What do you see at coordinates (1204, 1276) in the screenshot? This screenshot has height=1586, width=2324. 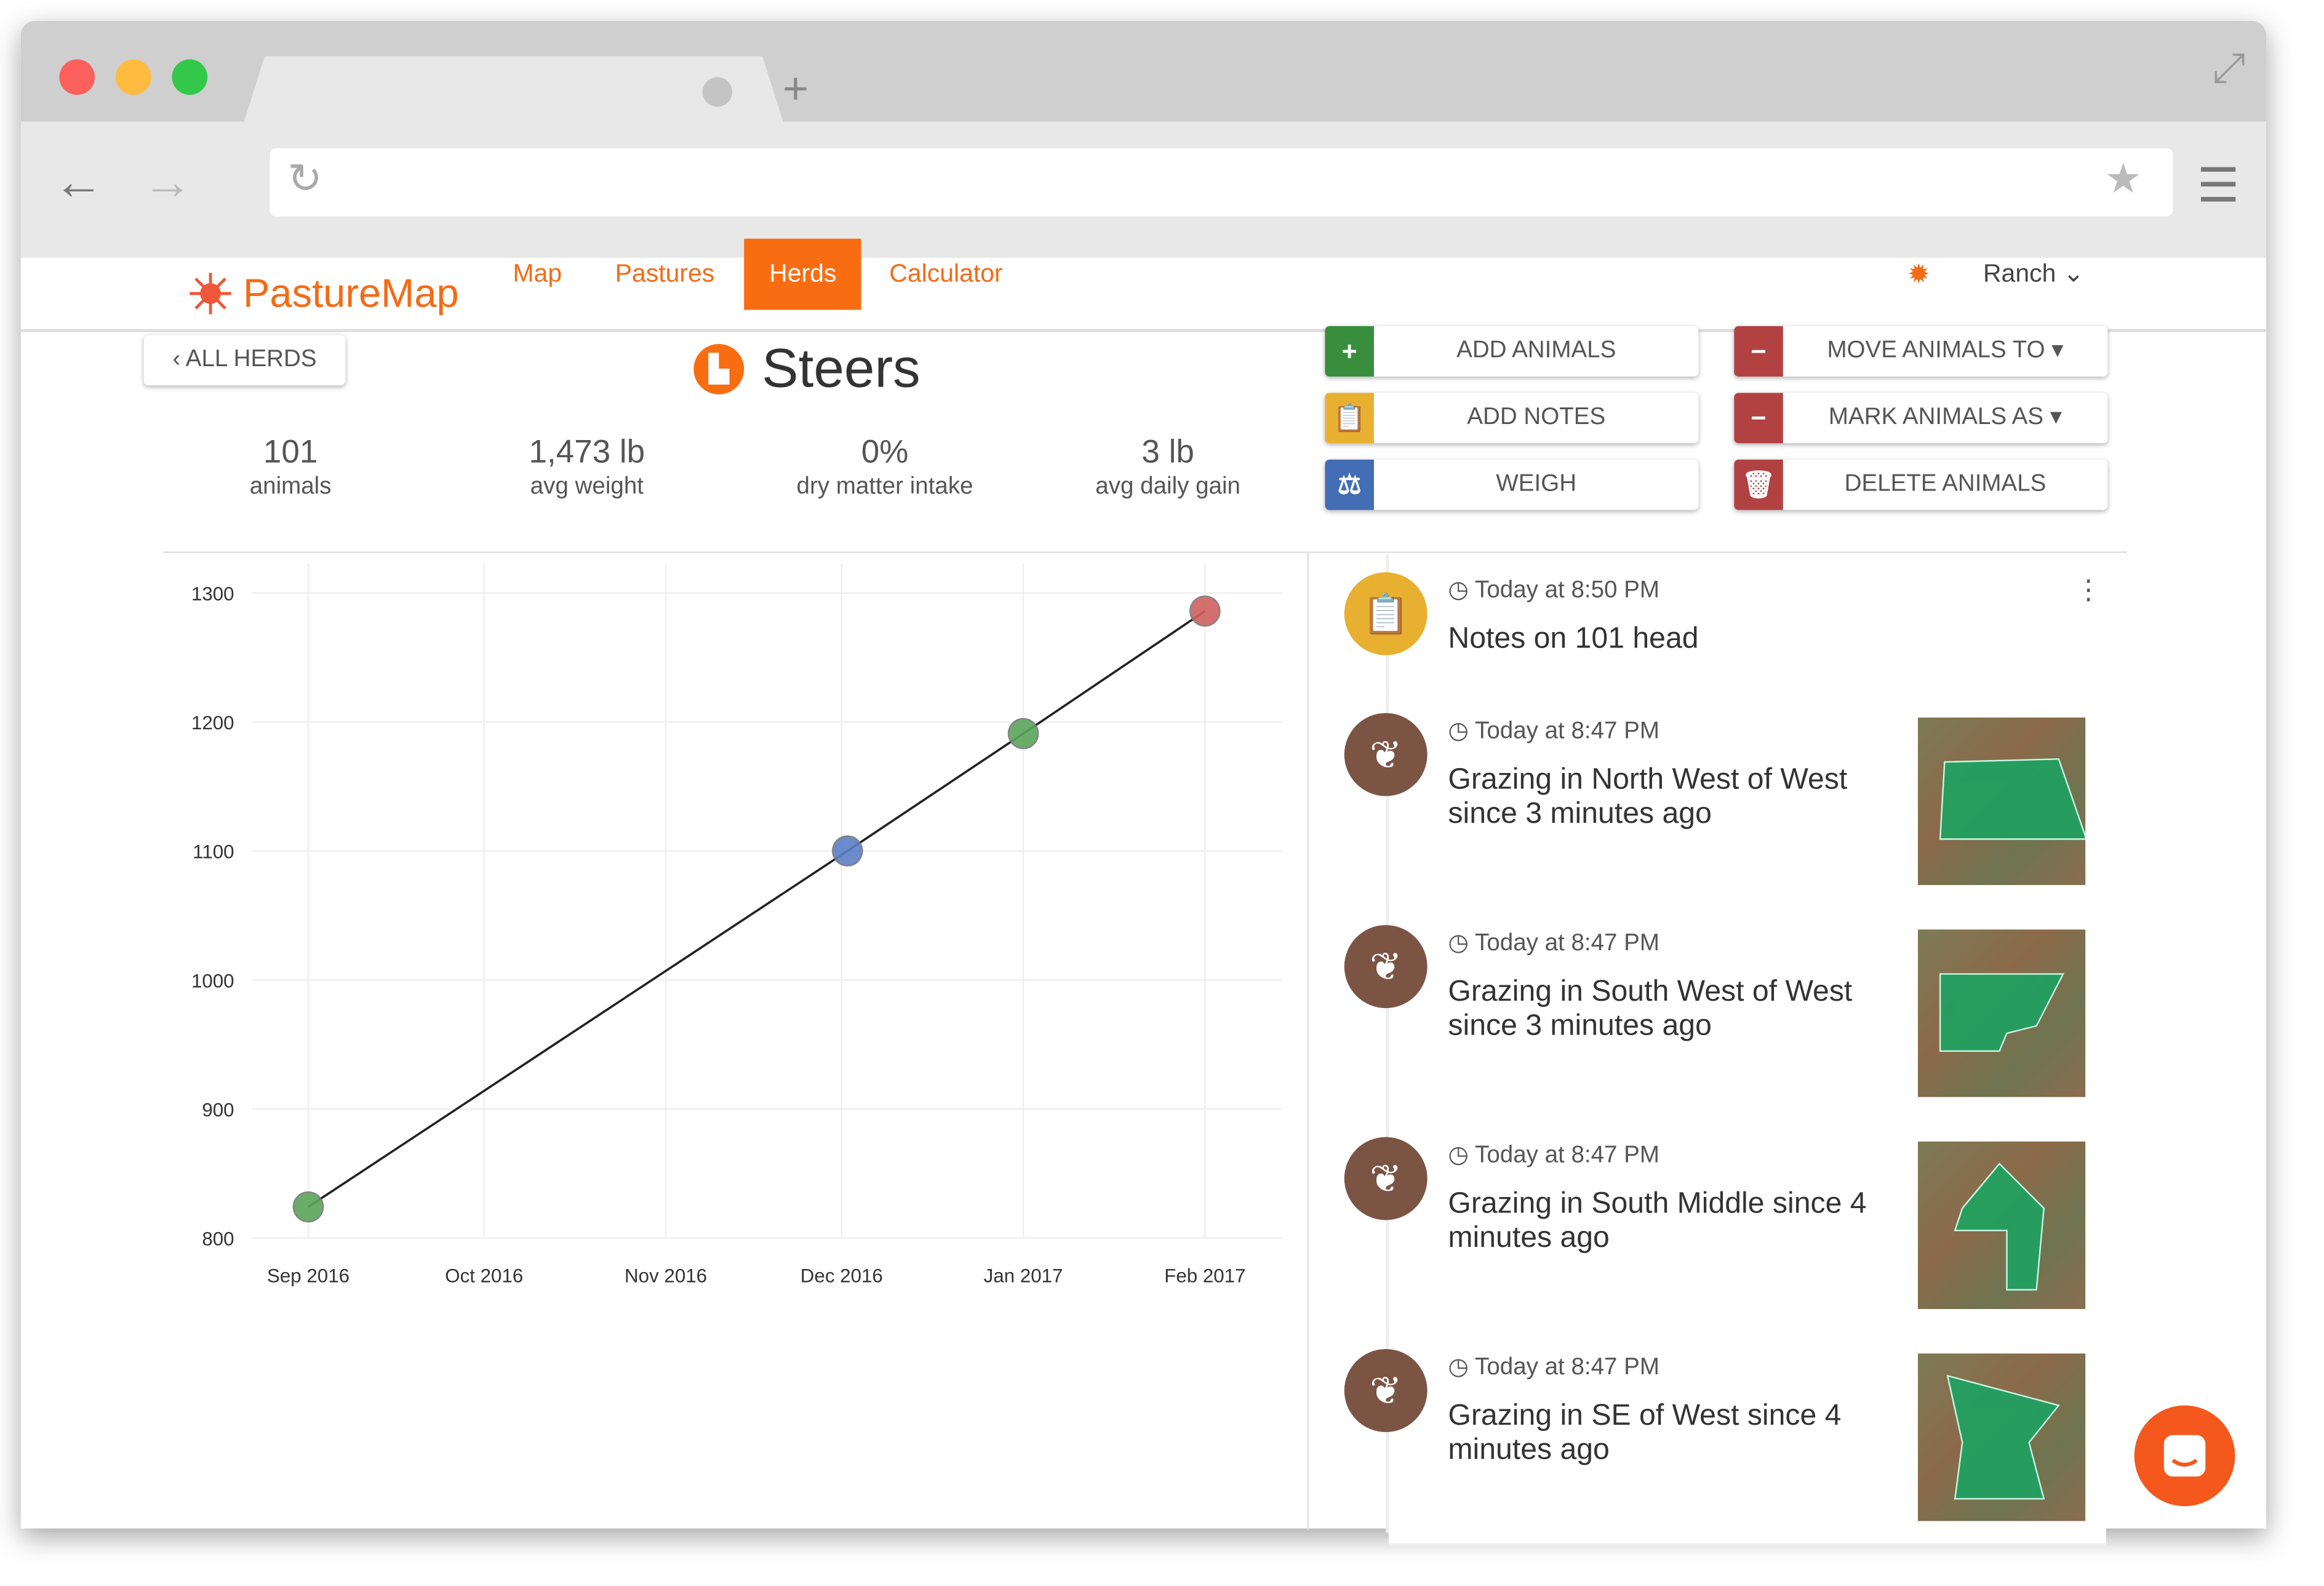 I see `x-tick-label: Feb 2017` at bounding box center [1204, 1276].